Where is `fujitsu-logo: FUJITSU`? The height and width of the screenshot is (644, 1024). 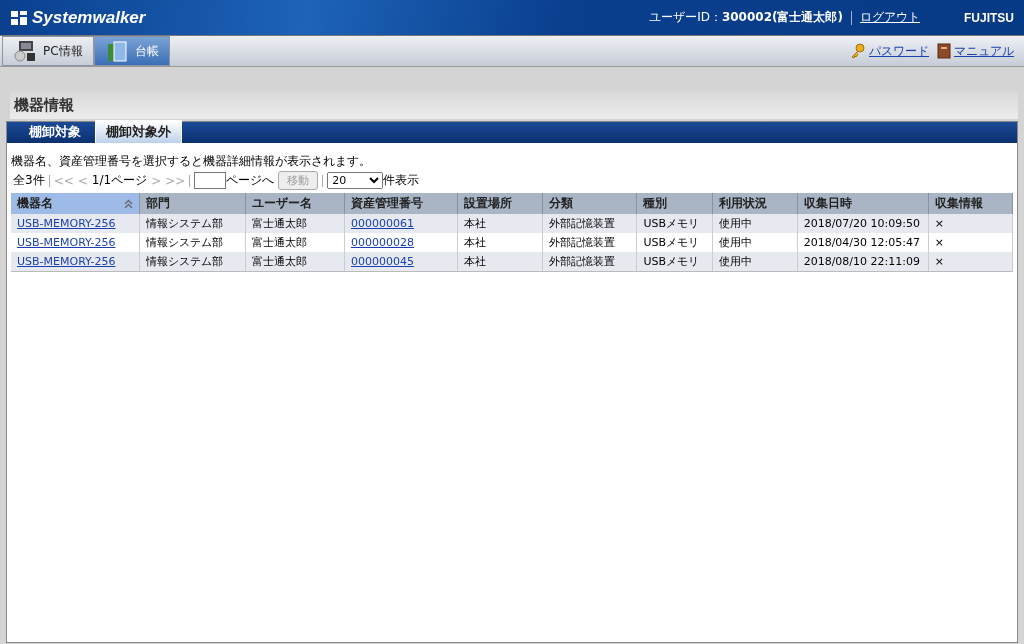 fujitsu-logo: FUJITSU is located at coordinates (989, 17).